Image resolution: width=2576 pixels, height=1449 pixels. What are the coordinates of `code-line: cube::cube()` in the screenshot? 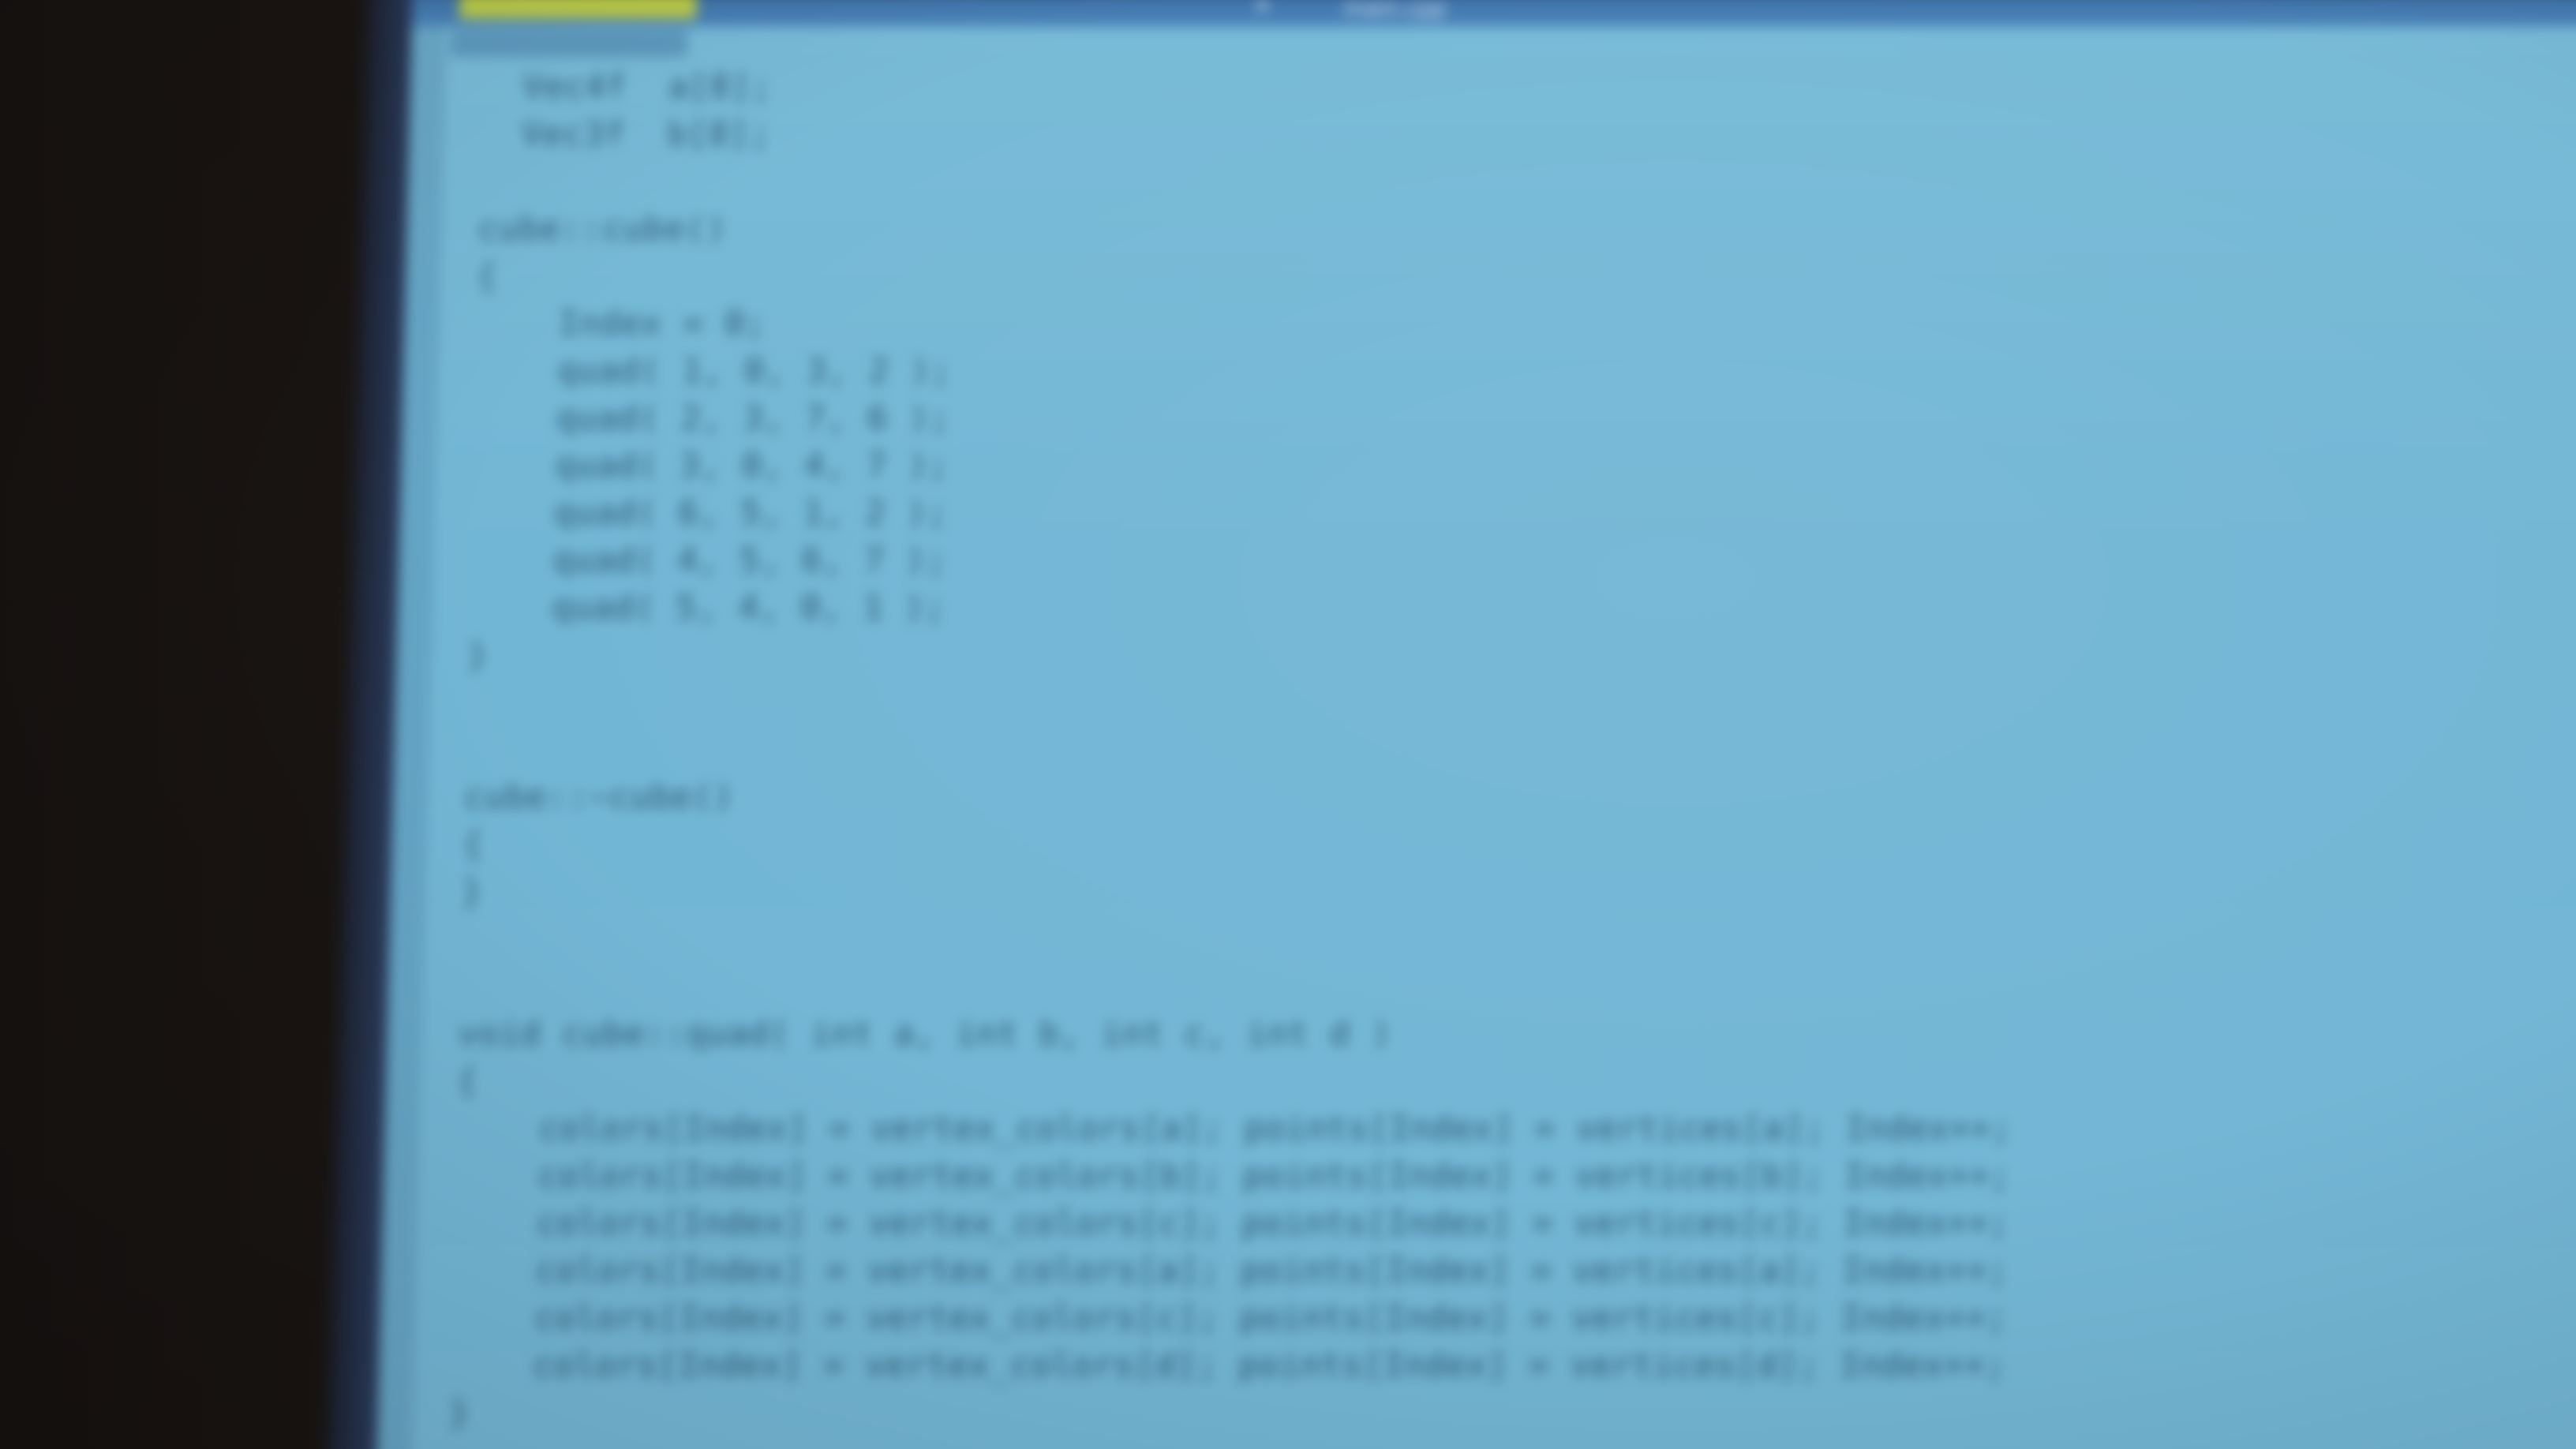 It's located at (1256, 229).